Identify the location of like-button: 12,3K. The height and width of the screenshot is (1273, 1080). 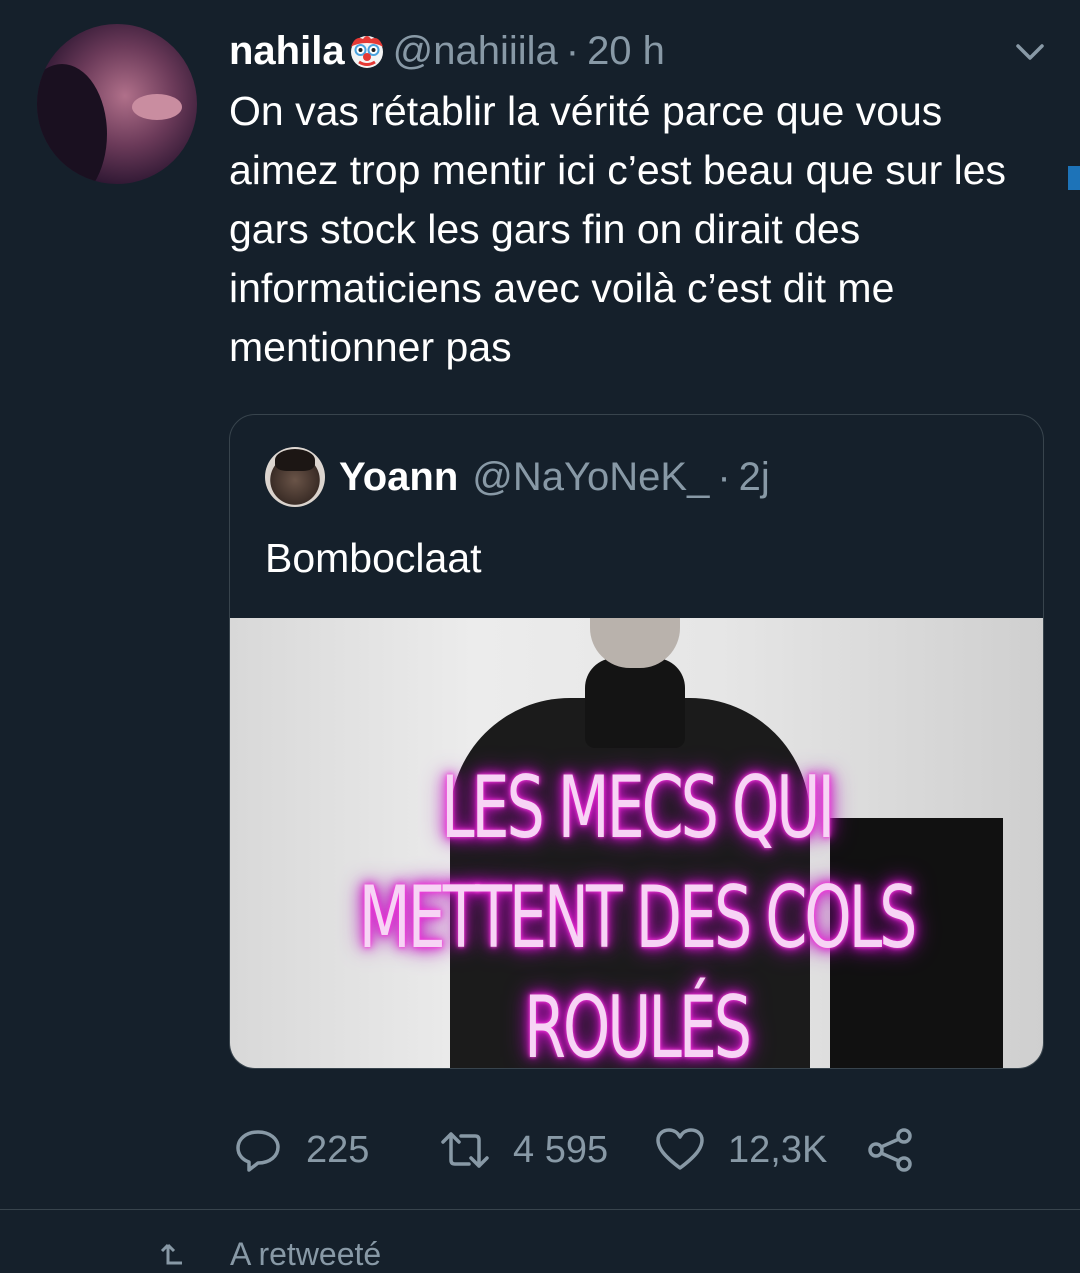
(740, 1150).